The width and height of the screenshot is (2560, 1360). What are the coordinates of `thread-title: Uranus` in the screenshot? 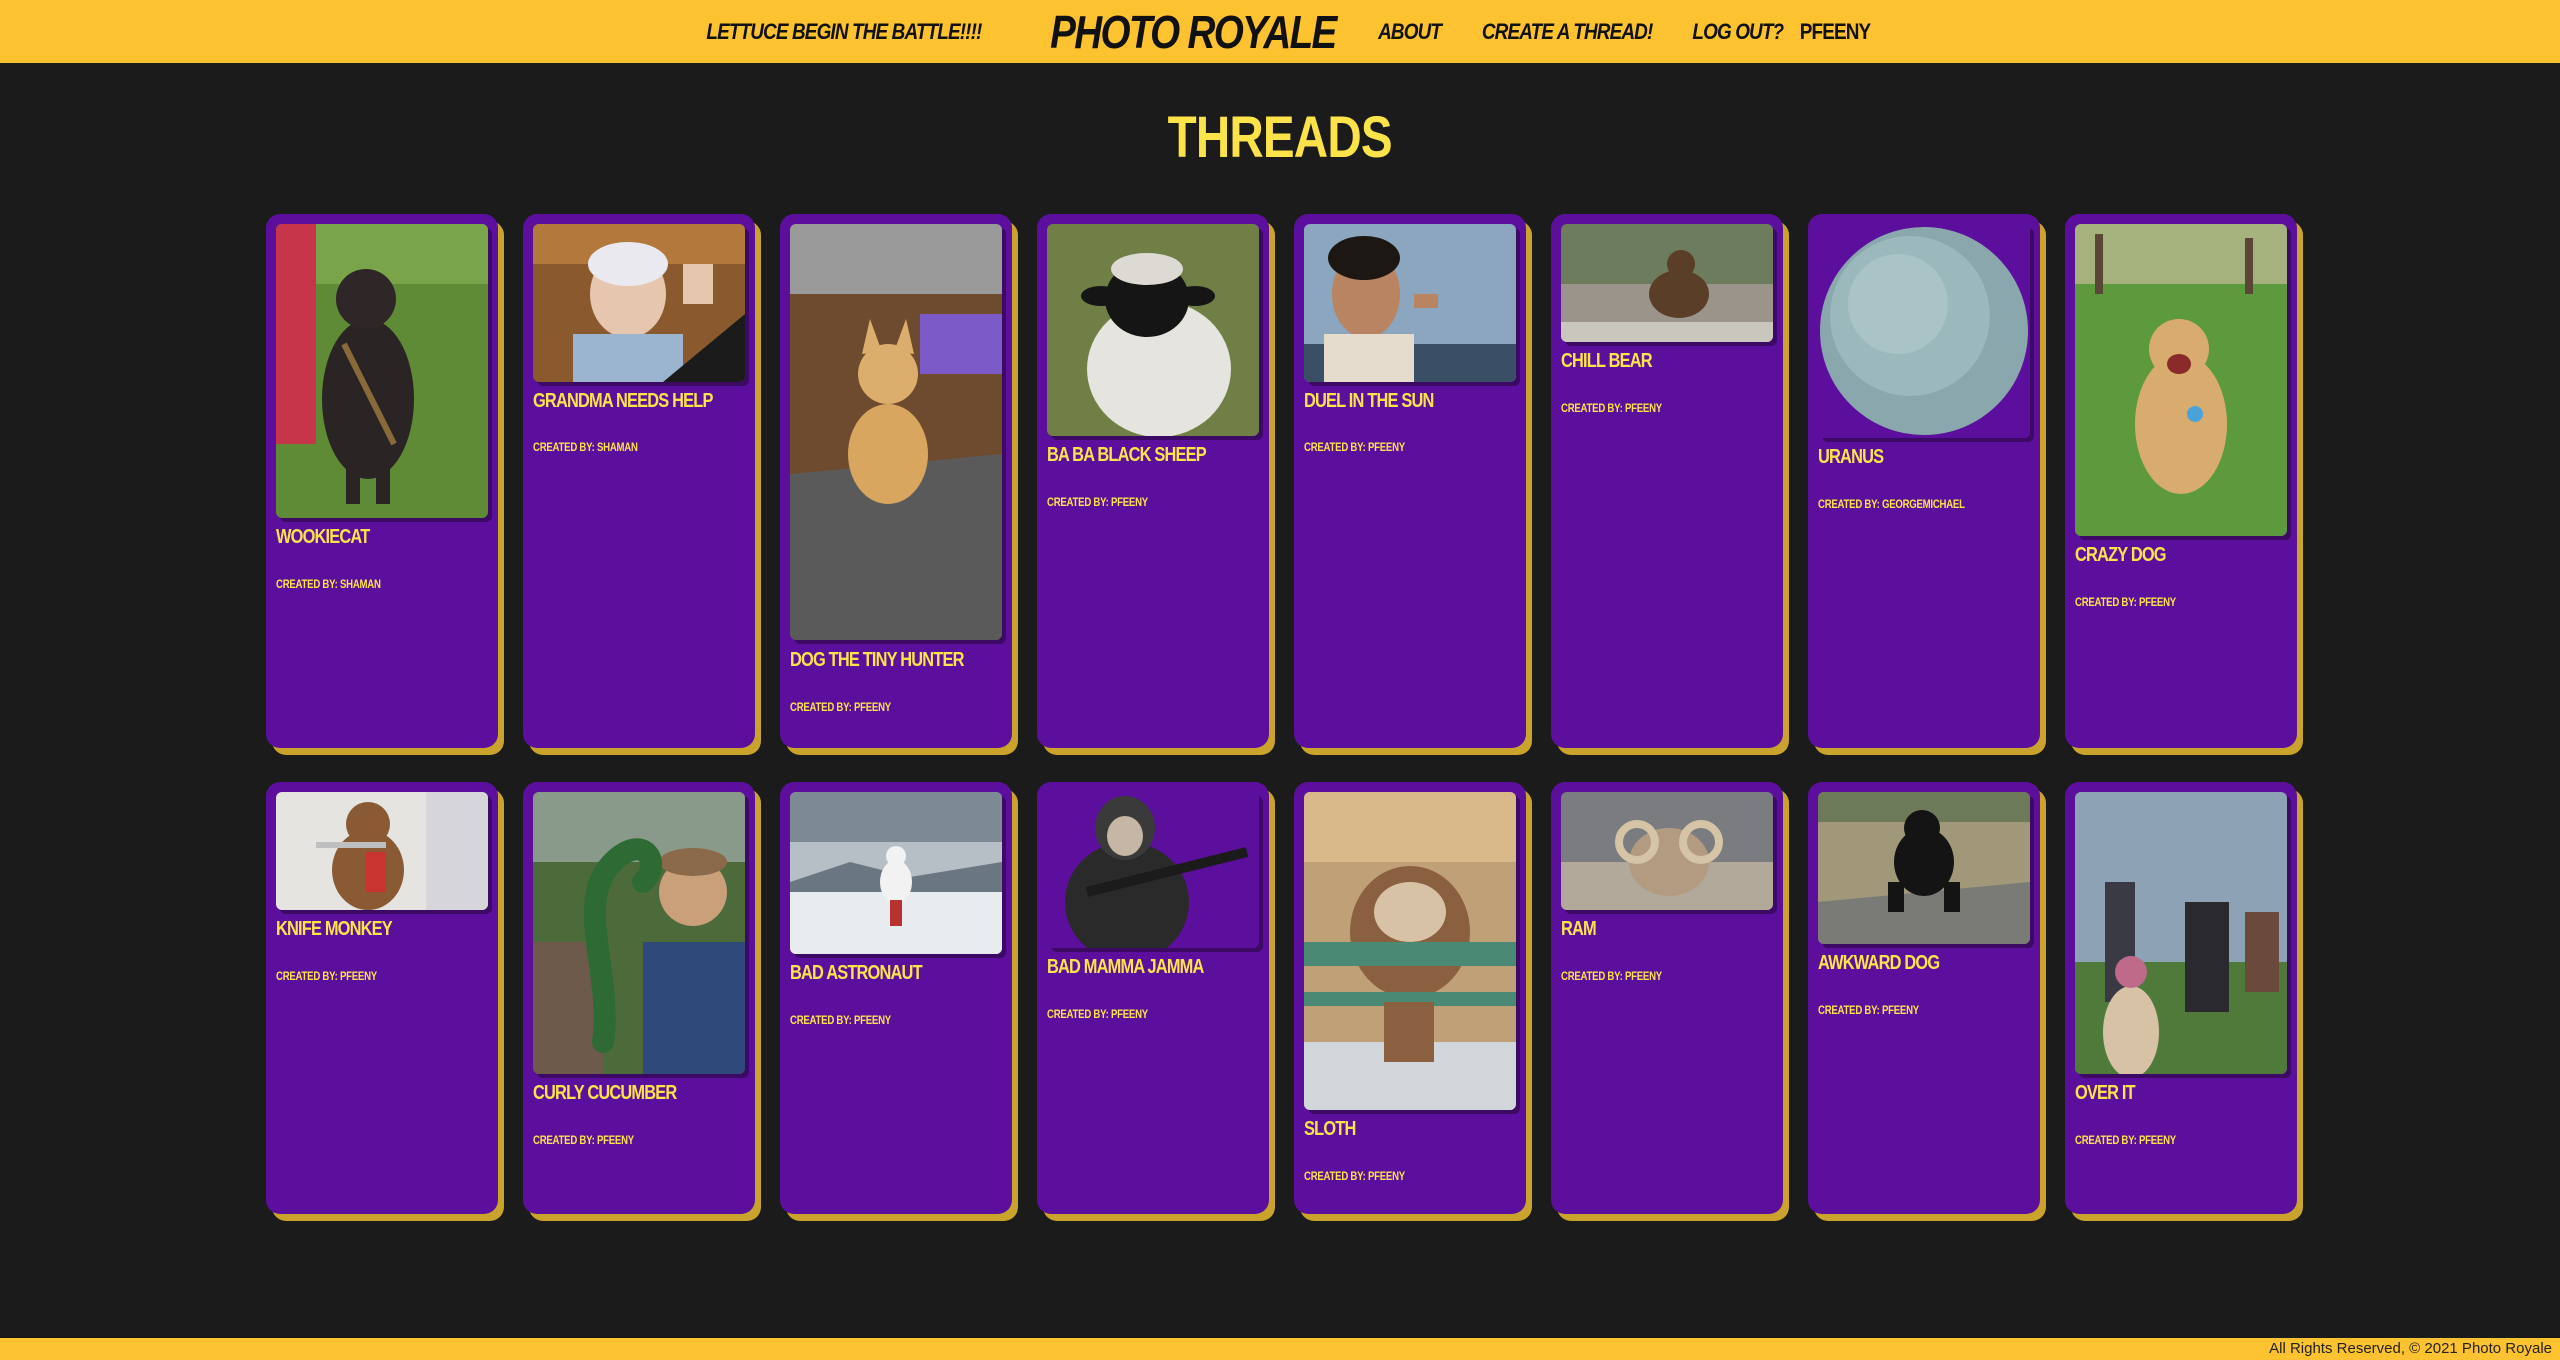 It's located at (1851, 457).